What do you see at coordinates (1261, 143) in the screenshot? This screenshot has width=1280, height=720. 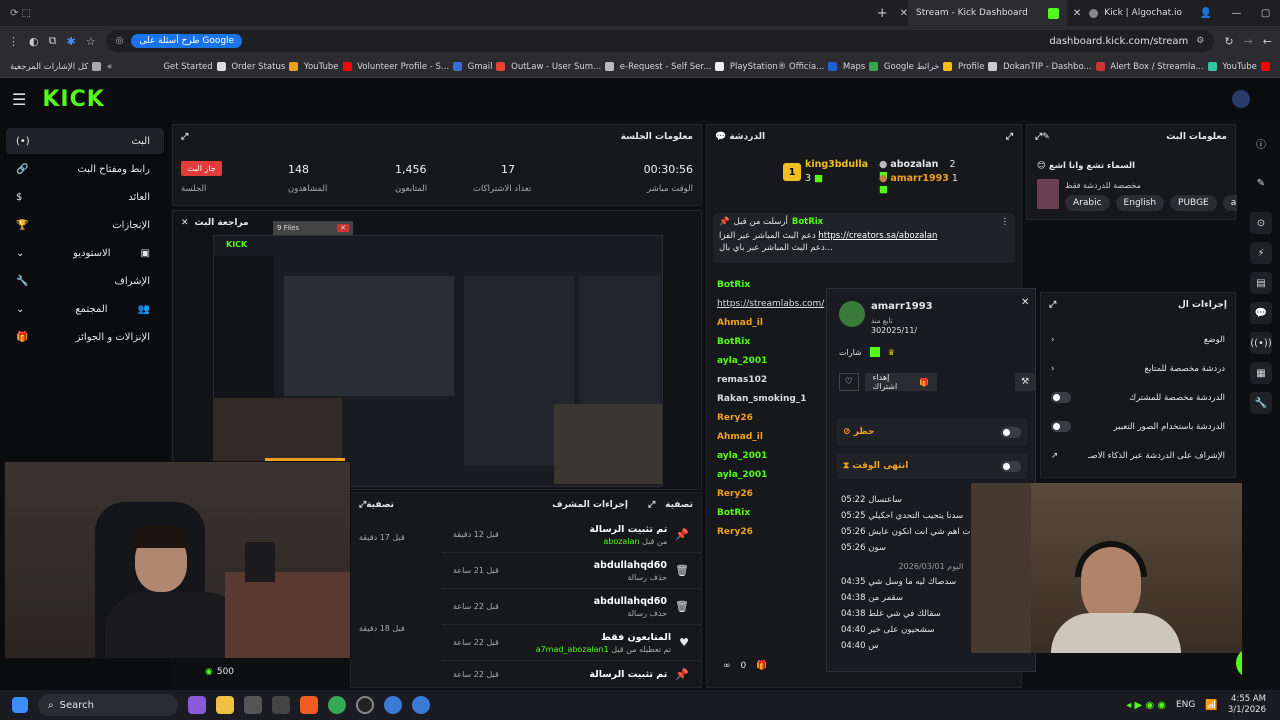 I see `info-icon: ⓘ` at bounding box center [1261, 143].